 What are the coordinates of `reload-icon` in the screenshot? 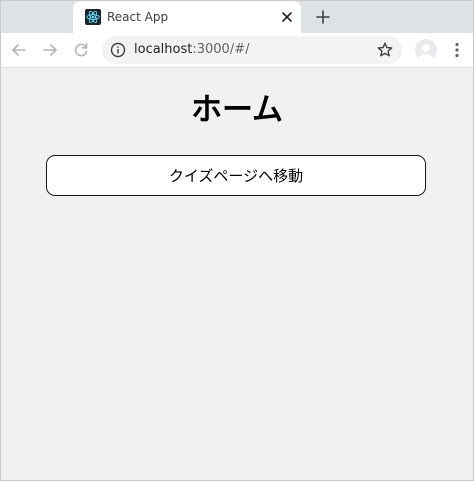 It's located at (81, 50).